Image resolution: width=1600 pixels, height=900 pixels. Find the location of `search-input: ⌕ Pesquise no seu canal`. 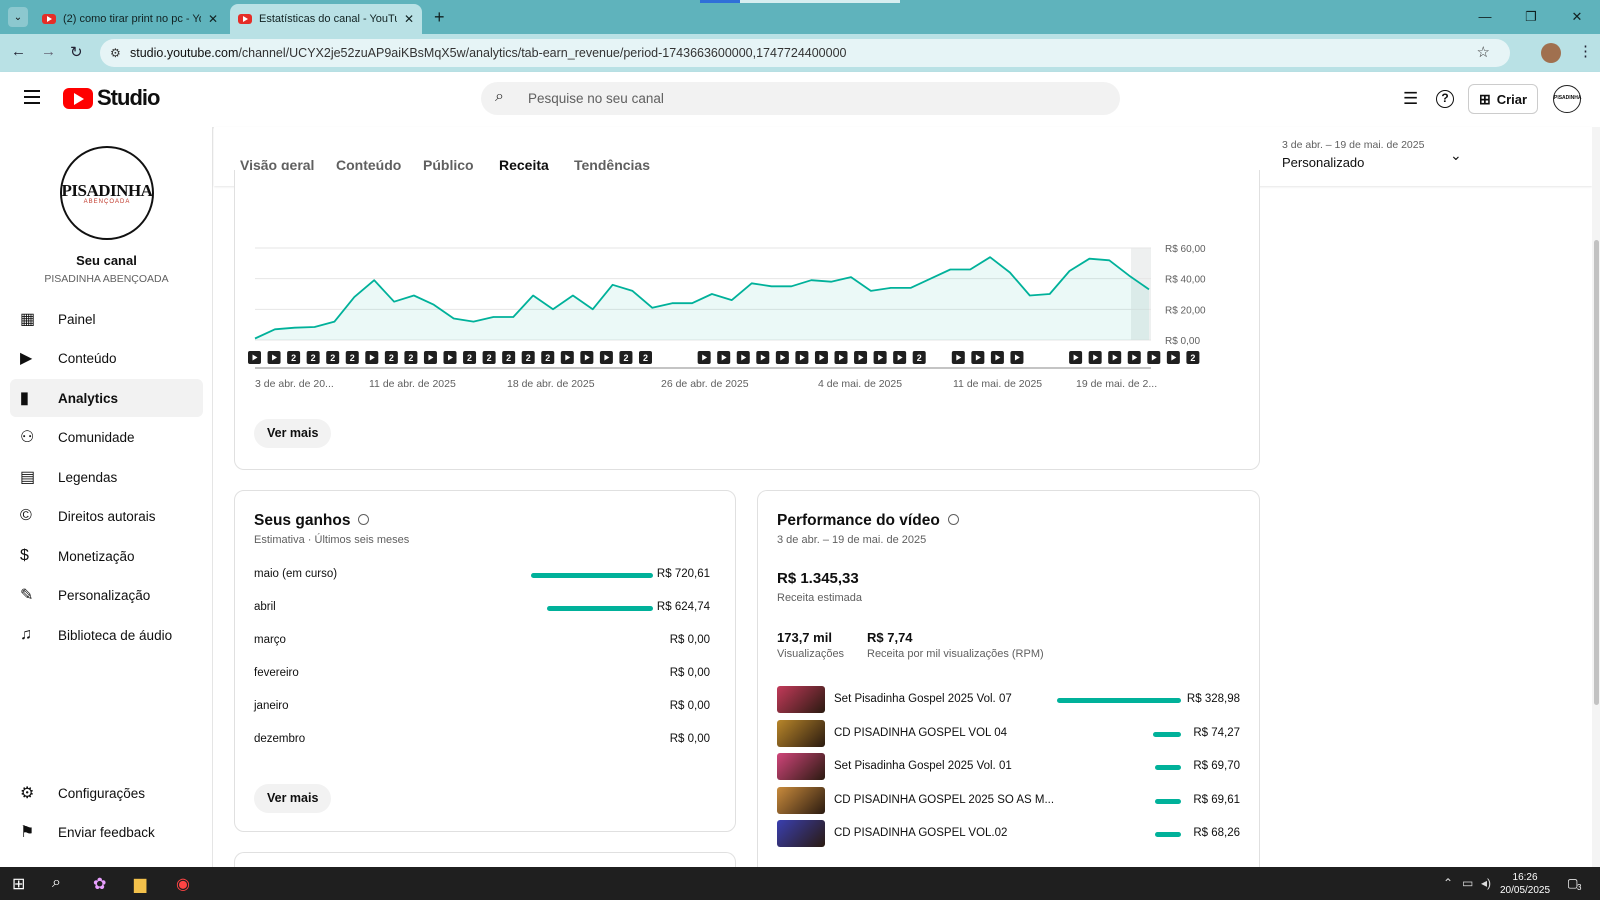

search-input: ⌕ Pesquise no seu canal is located at coordinates (800, 98).